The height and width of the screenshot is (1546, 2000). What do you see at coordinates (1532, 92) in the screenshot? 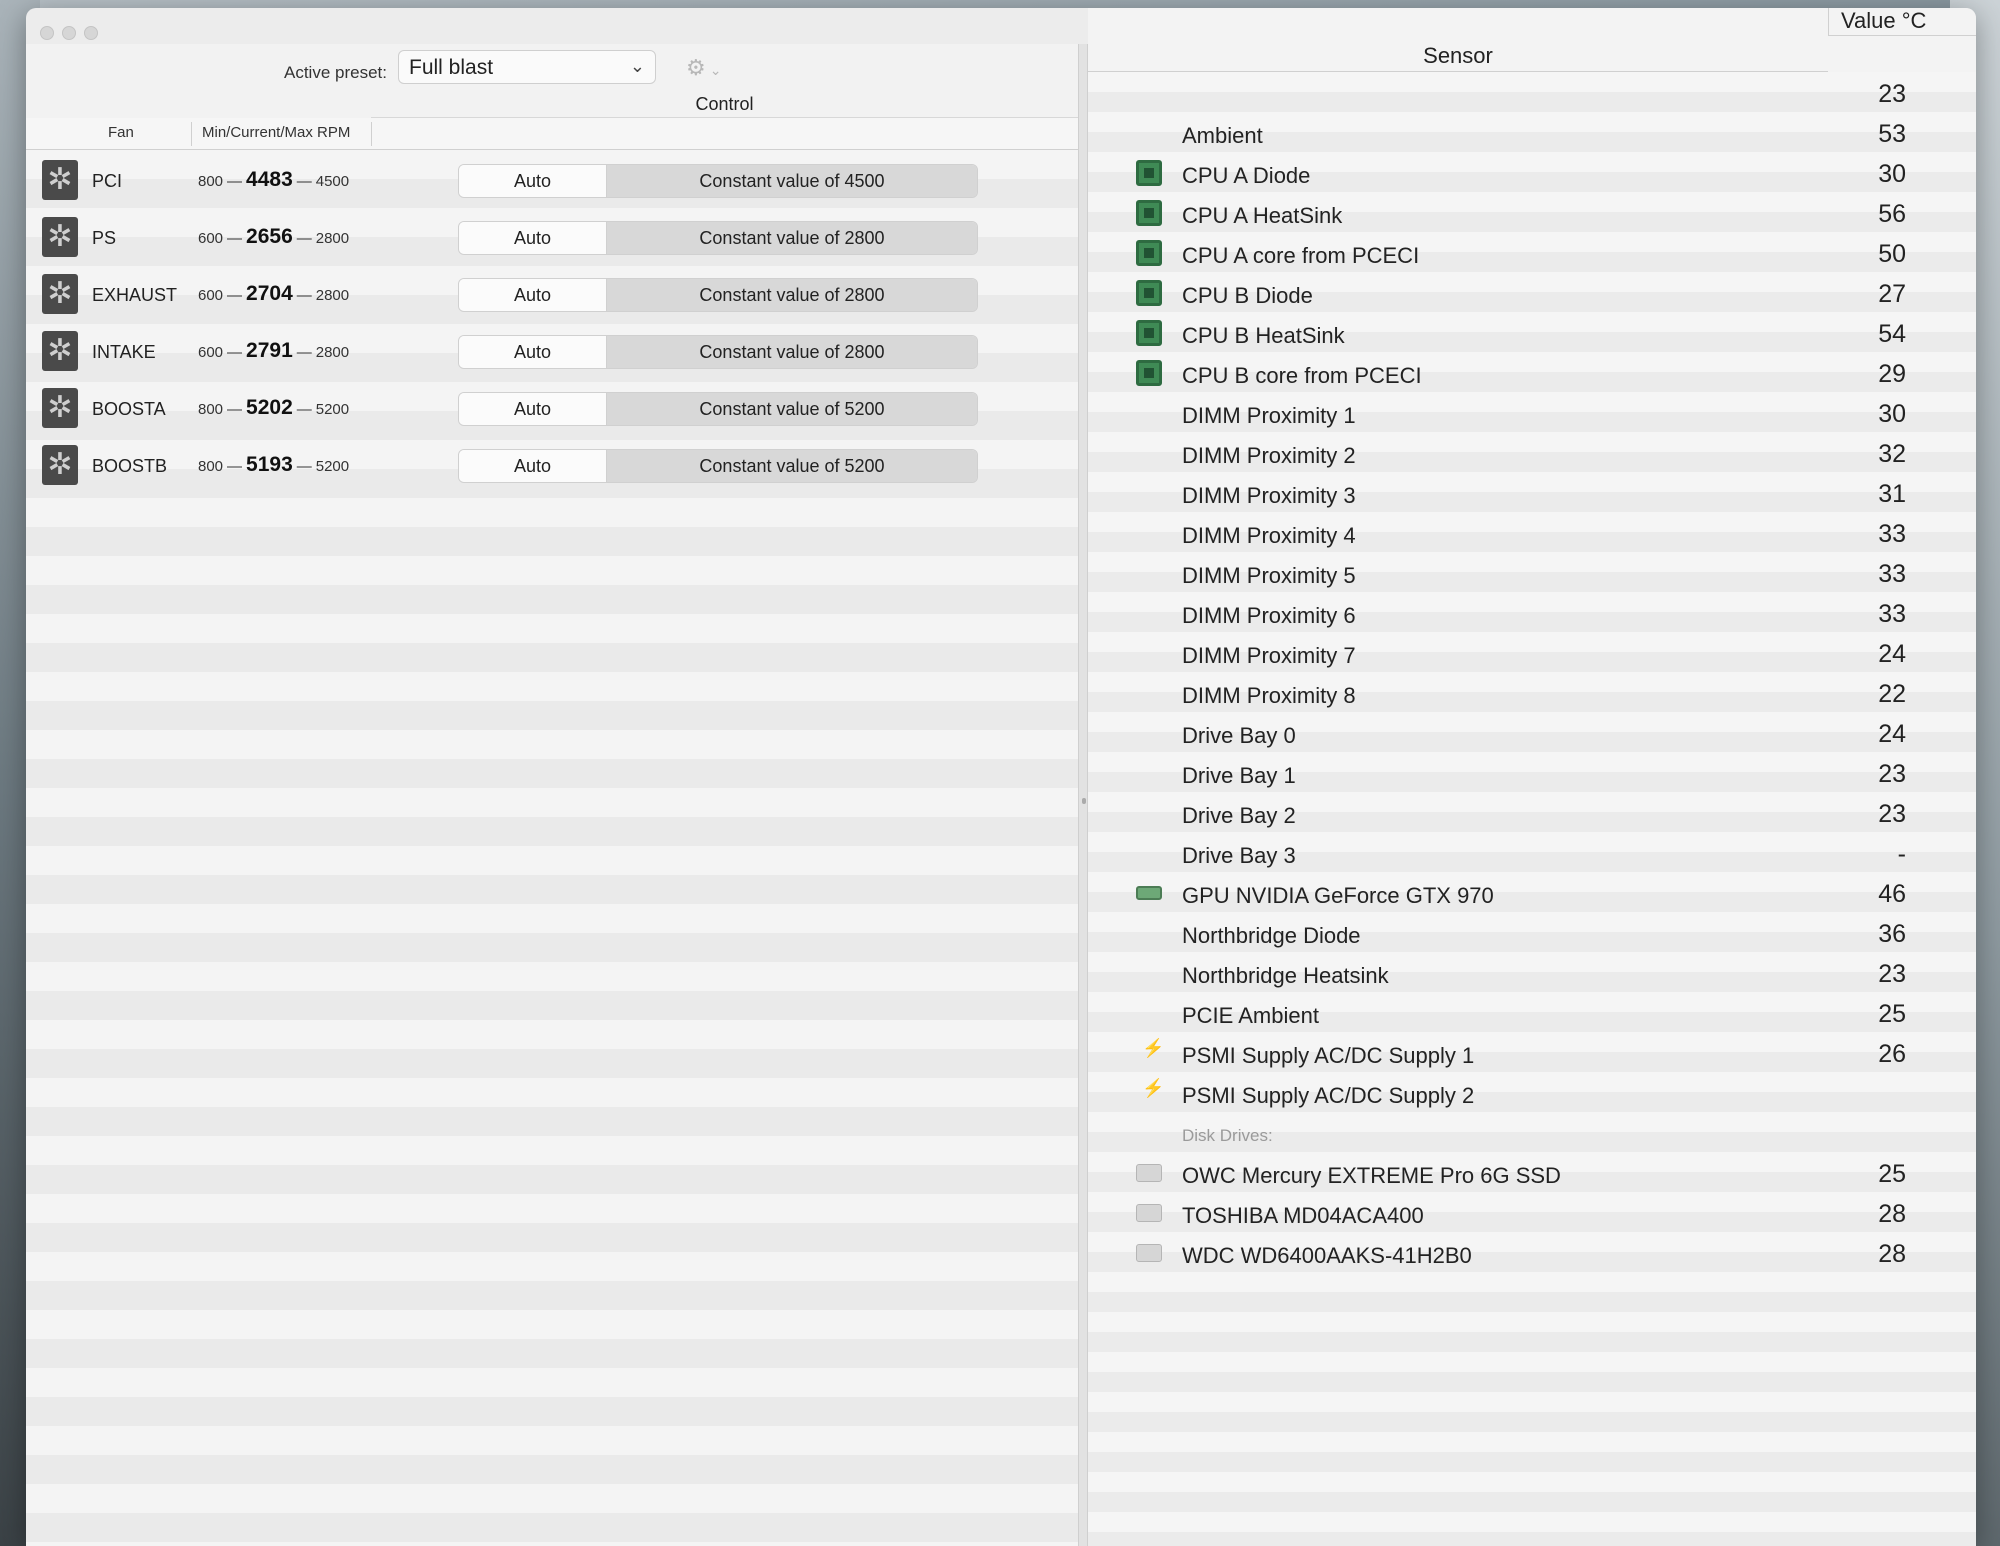
I see `table-row: 23` at bounding box center [1532, 92].